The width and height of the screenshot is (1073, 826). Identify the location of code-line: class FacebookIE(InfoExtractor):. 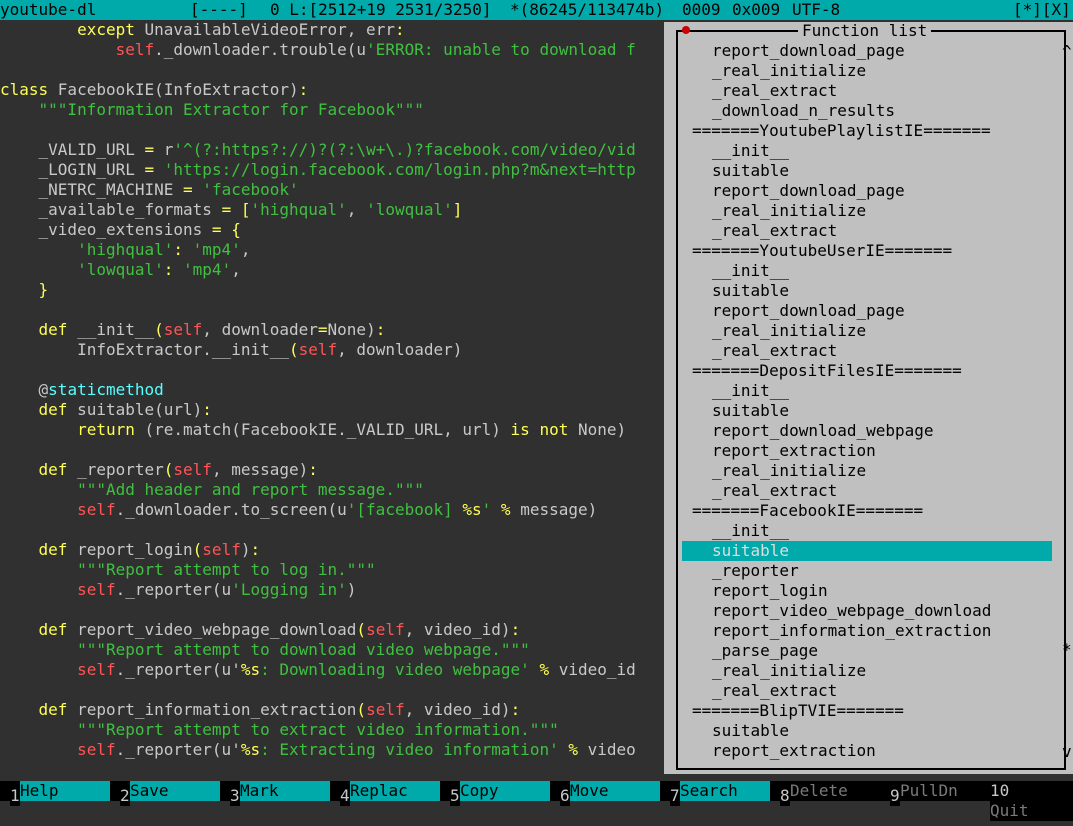
(331, 90).